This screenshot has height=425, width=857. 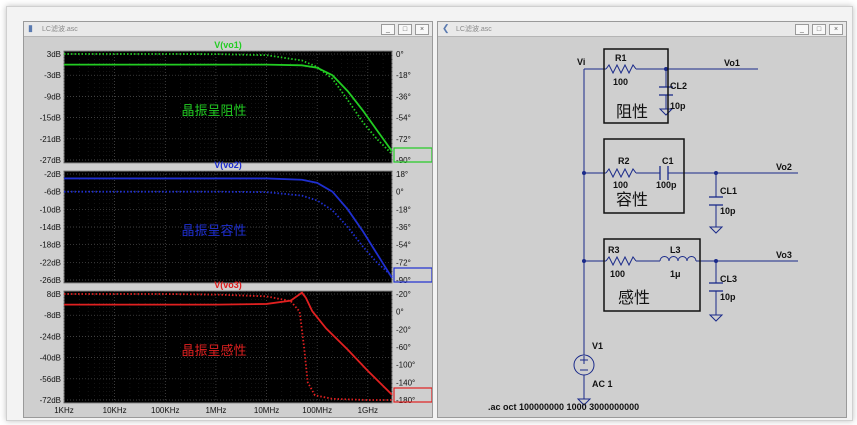 I want to click on schematic-close-button: ×, so click(x=836, y=29).